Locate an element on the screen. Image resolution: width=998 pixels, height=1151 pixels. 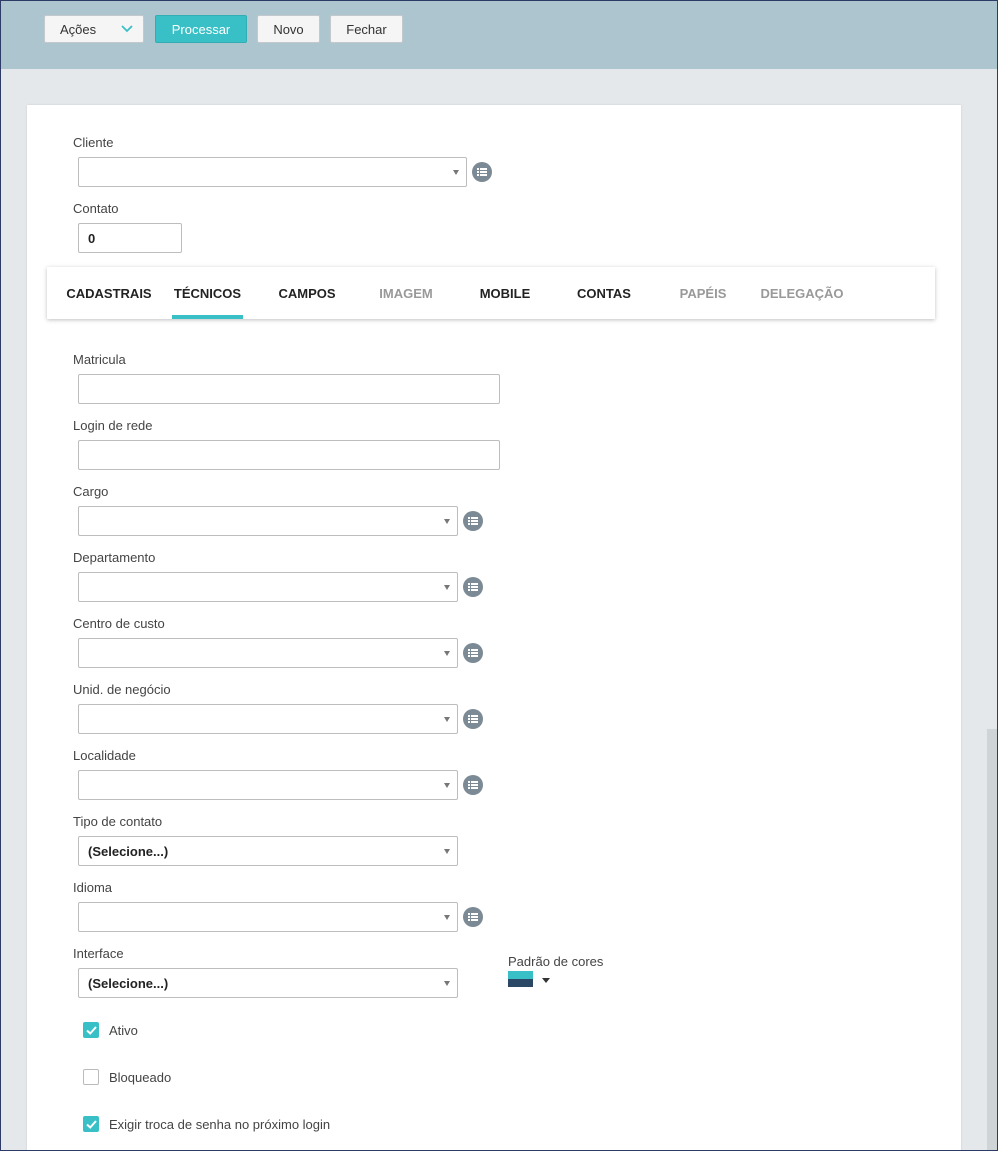
centro-custo-select is located at coordinates (268, 653).